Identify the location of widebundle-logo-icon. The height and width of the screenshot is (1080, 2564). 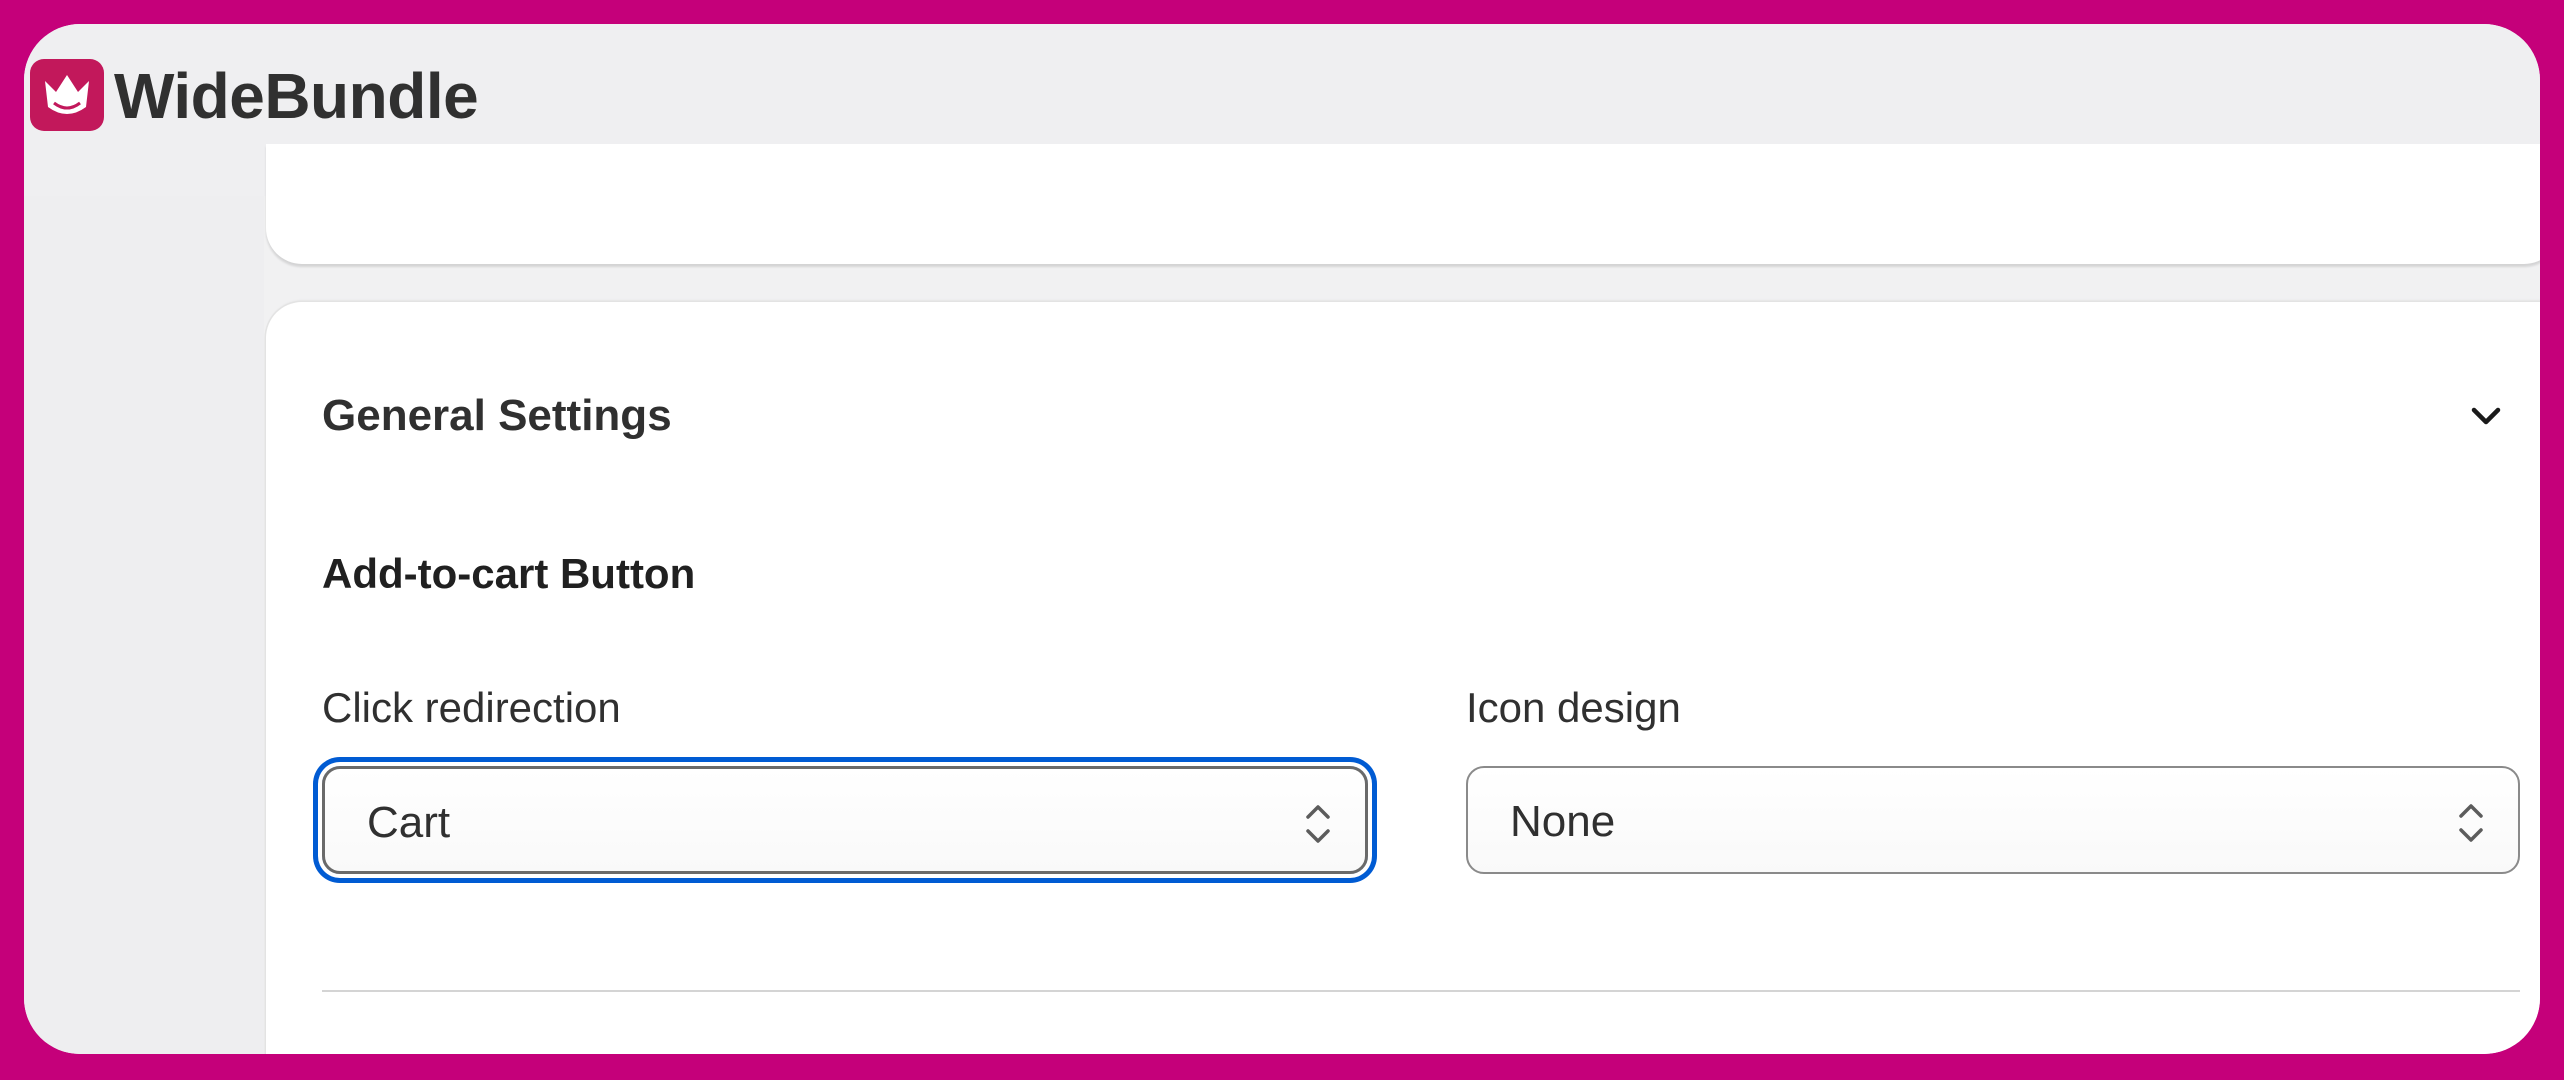
(67, 95).